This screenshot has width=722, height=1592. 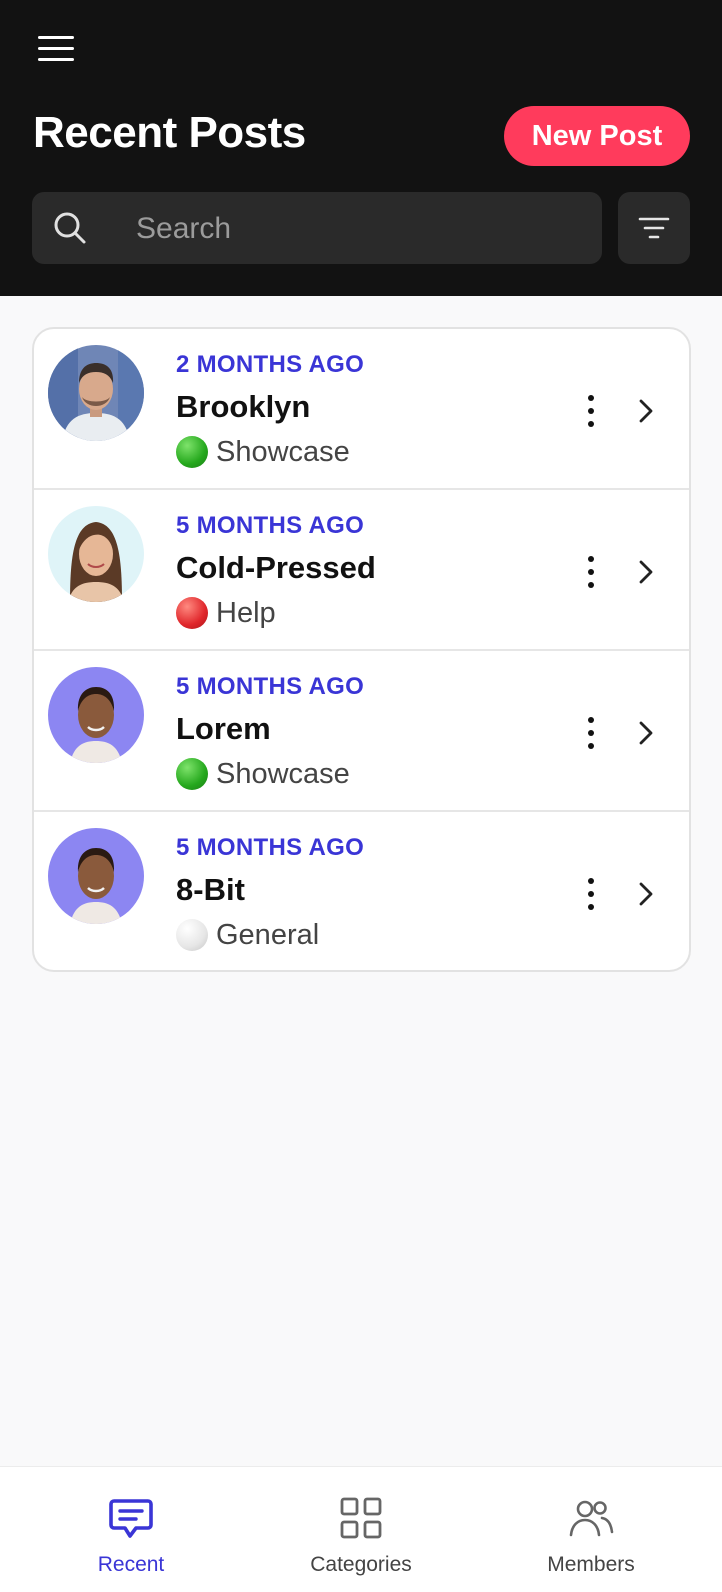 What do you see at coordinates (169, 132) in the screenshot?
I see `page-title: Recent Posts` at bounding box center [169, 132].